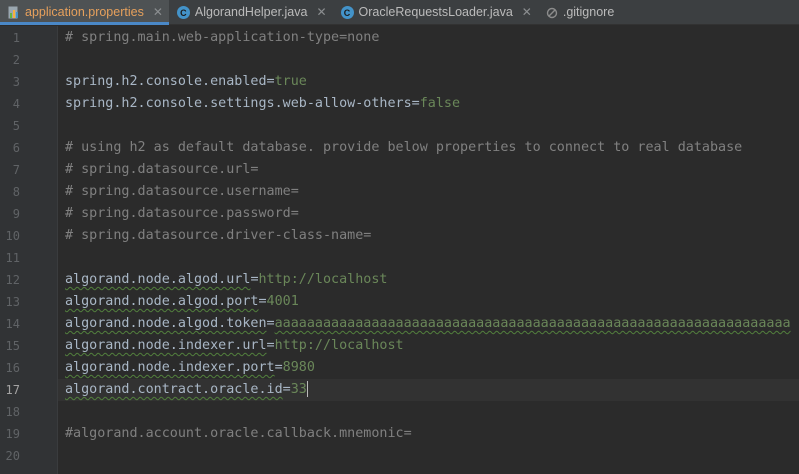 The height and width of the screenshot is (474, 799). I want to click on tab-label: .gitignore, so click(588, 12).